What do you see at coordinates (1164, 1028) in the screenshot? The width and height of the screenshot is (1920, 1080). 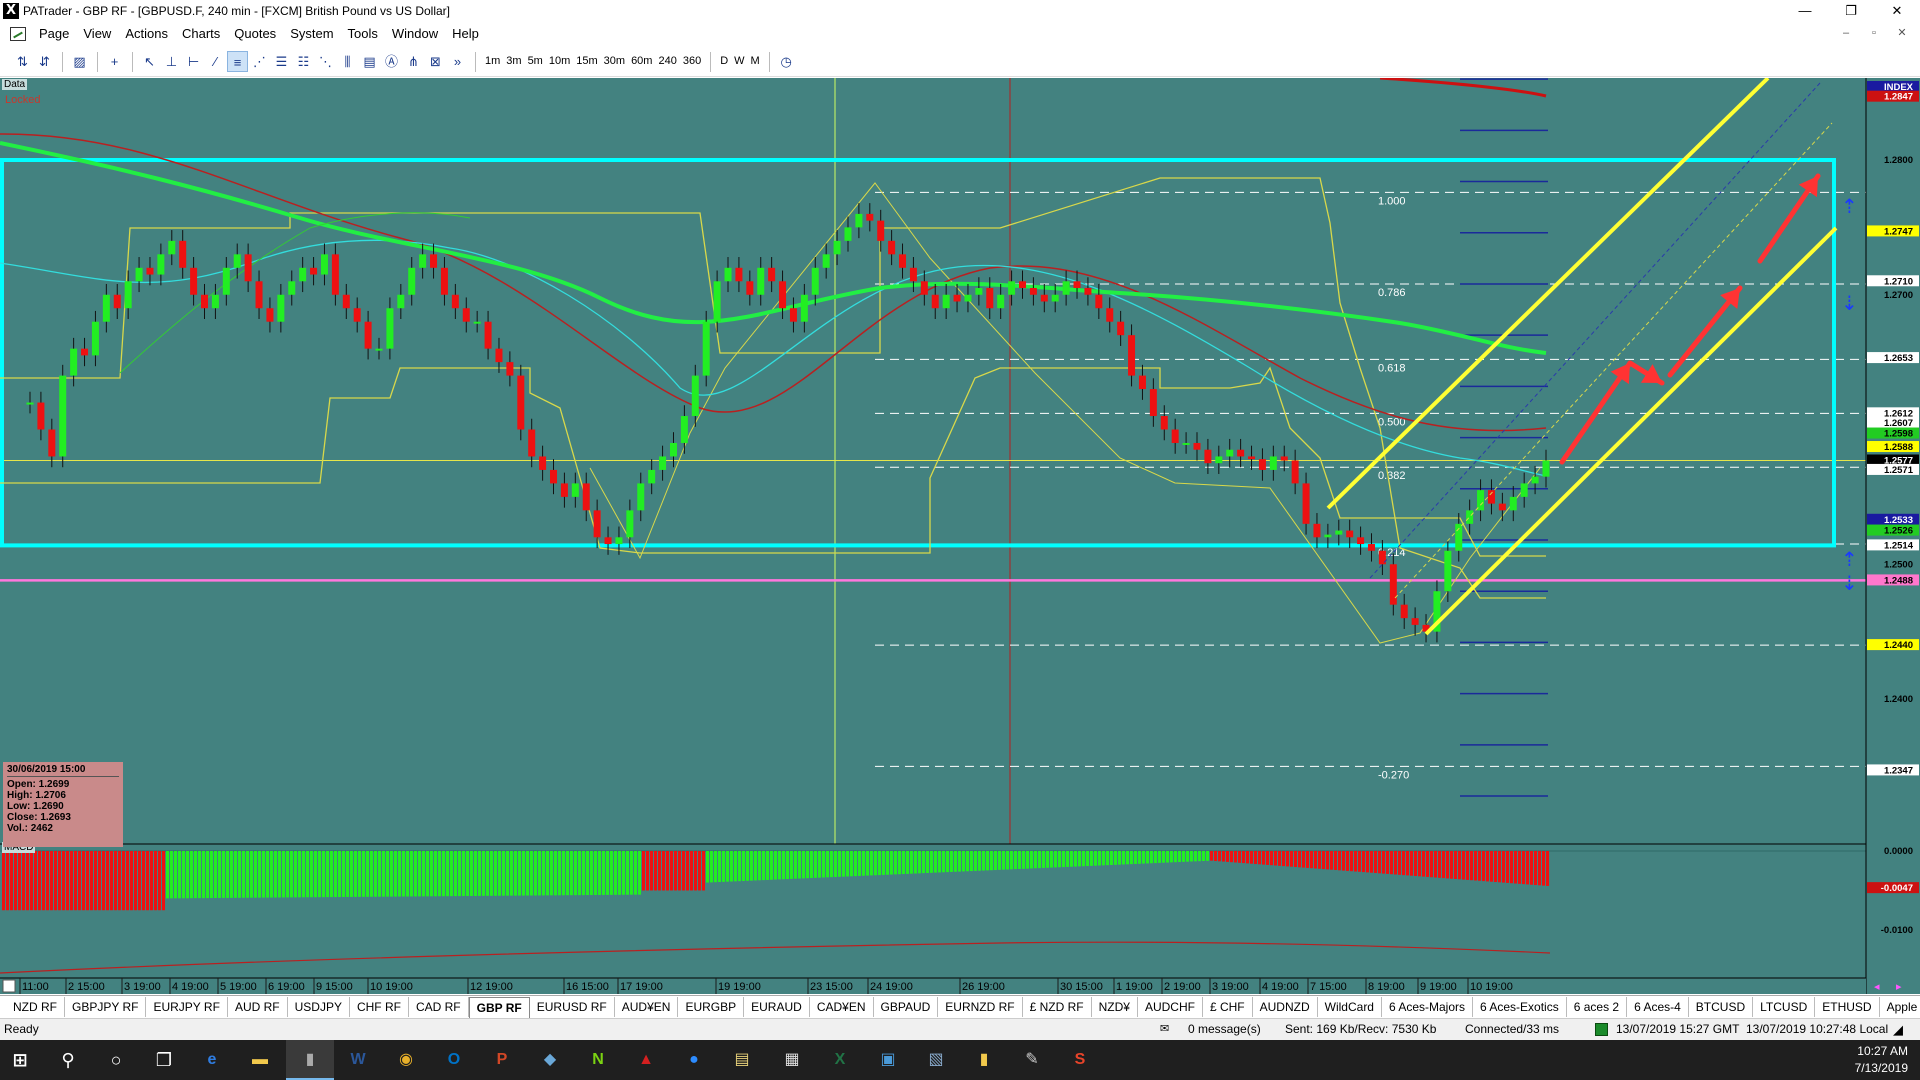 I see `message-icon: ✉` at bounding box center [1164, 1028].